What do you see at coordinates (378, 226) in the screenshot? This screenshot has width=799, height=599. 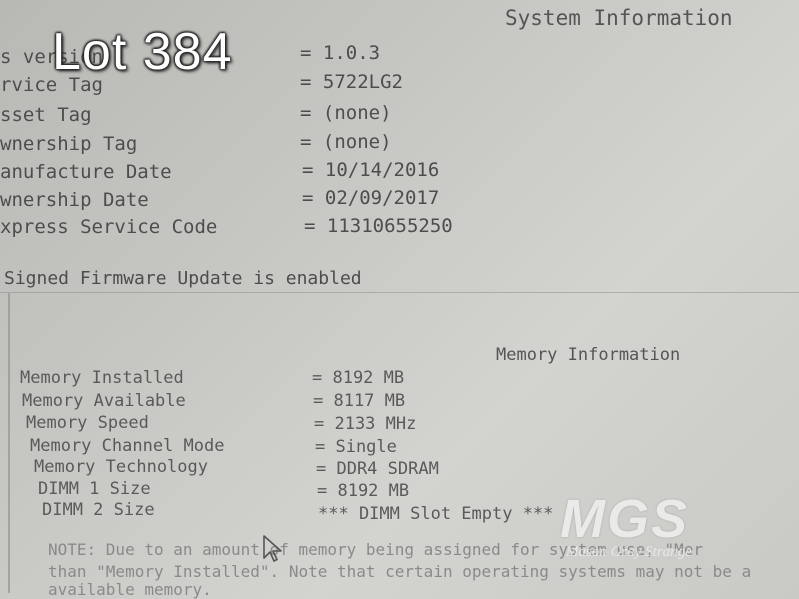 I see `express-service-code-value: = 11310655250` at bounding box center [378, 226].